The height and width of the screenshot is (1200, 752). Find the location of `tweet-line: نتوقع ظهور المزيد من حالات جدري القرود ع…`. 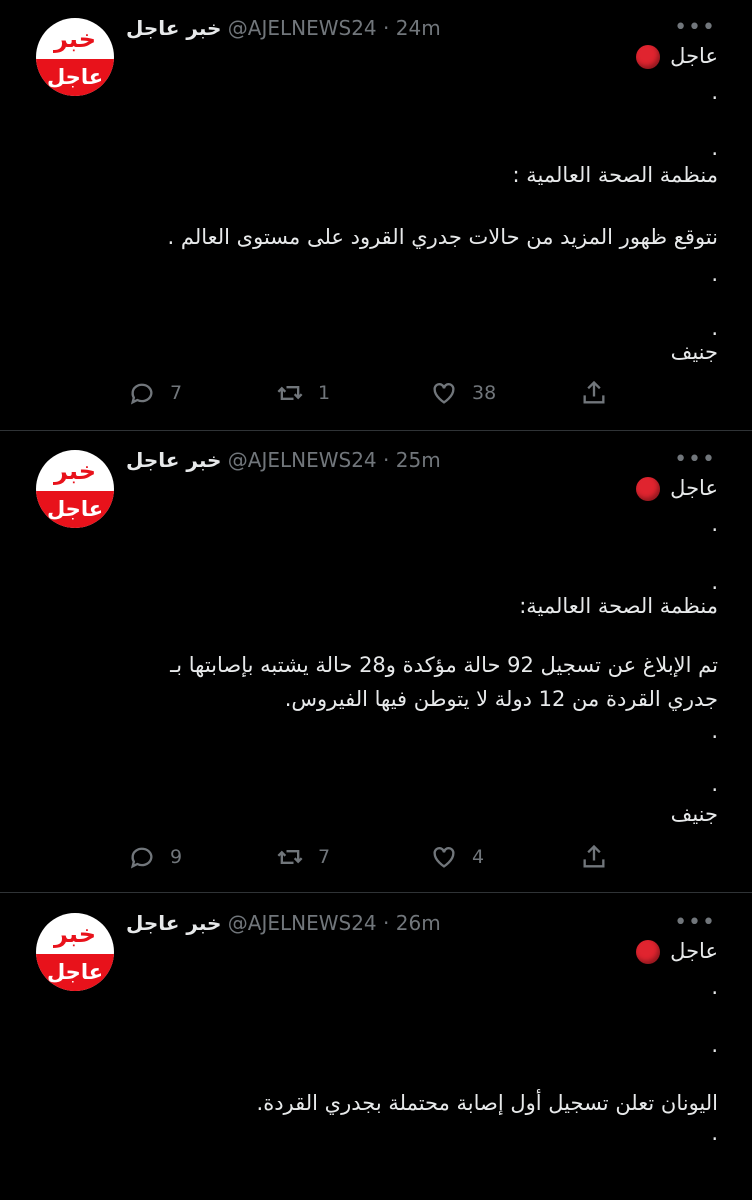

tweet-line: نتوقع ظهور المزيد من حالات جدري القرود ع… is located at coordinates (443, 237).